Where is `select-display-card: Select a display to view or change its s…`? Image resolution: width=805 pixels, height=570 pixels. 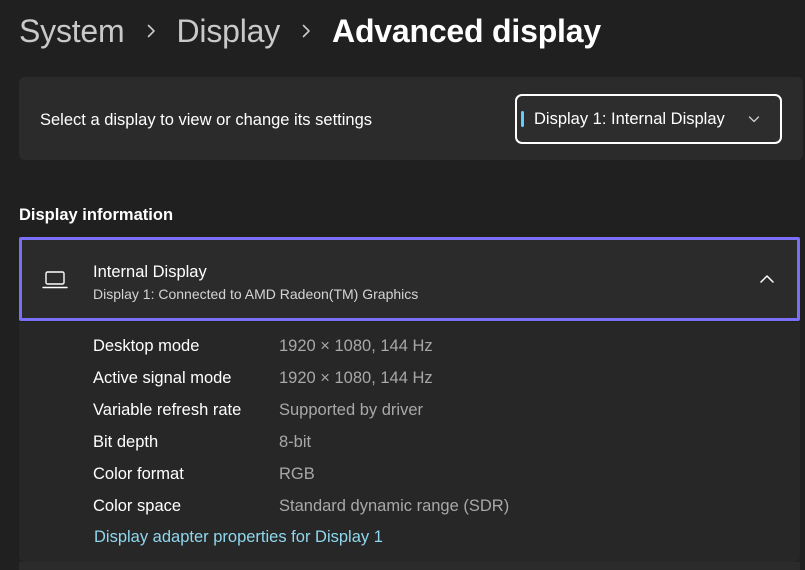
select-display-card: Select a display to view or change its s… is located at coordinates (411, 118).